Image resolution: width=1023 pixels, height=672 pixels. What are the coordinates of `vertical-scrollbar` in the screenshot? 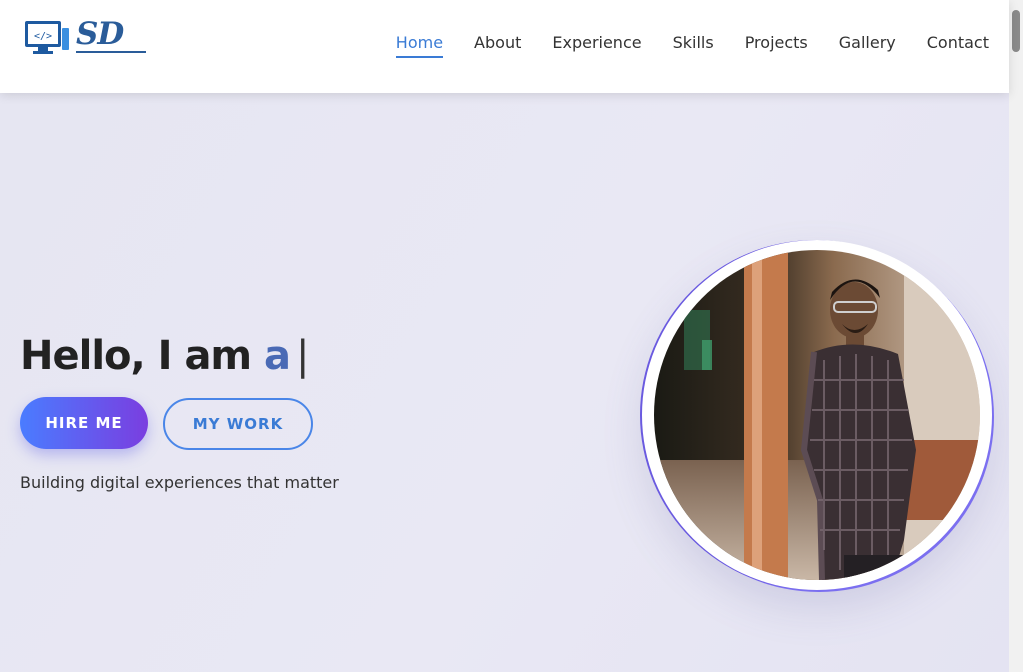 It's located at (1016, 336).